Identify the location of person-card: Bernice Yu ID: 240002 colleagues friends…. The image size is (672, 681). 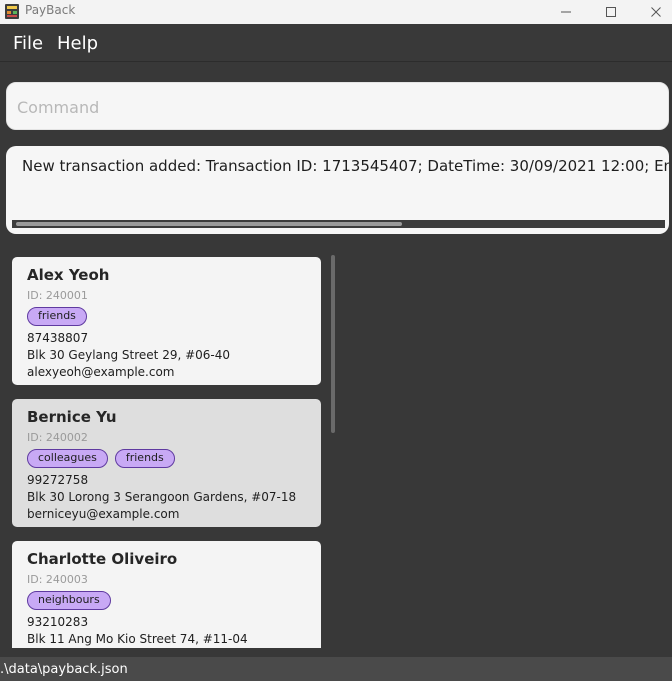
(166, 463).